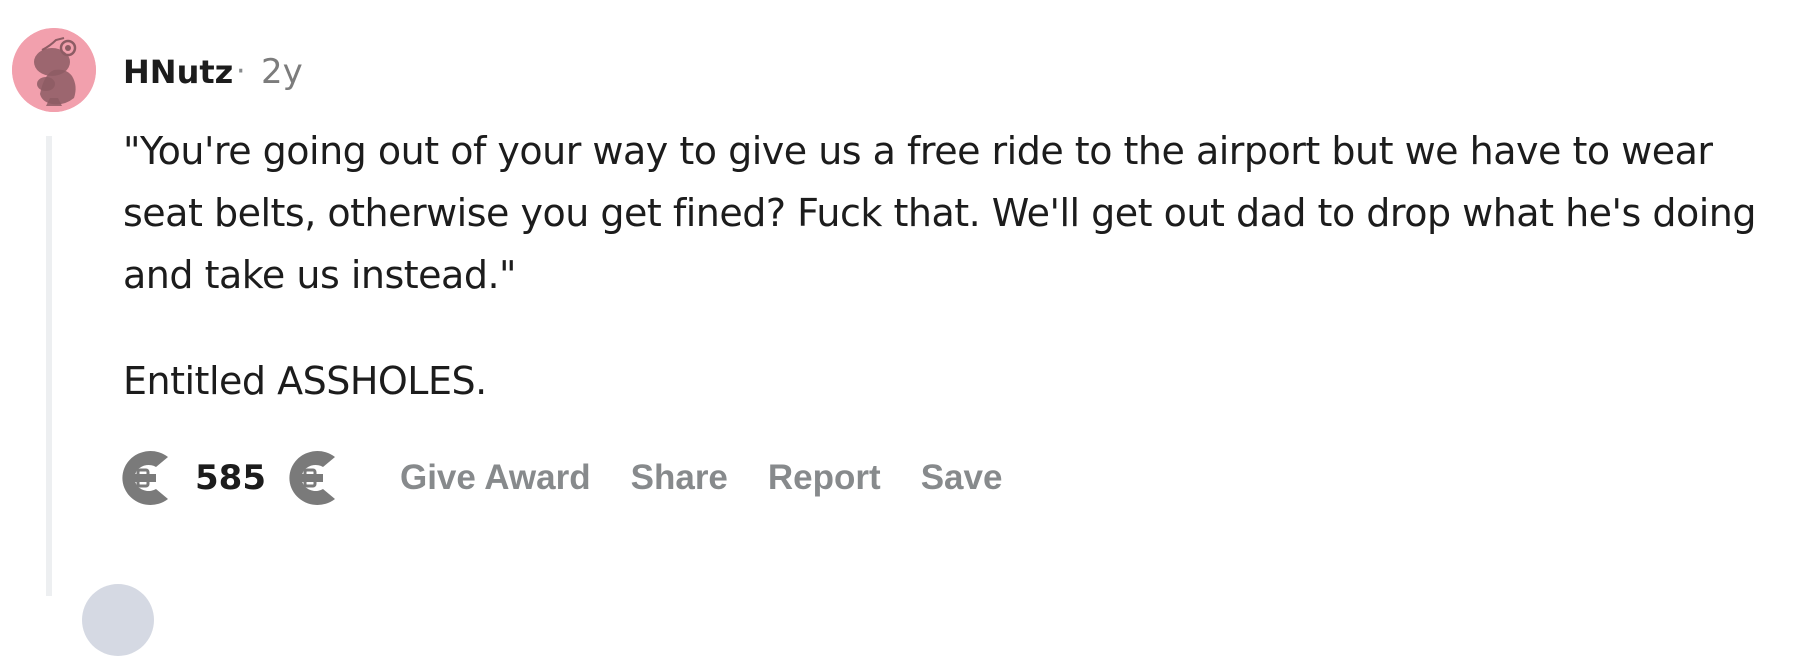 The image size is (1802, 656). I want to click on upvote-button, so click(146, 478).